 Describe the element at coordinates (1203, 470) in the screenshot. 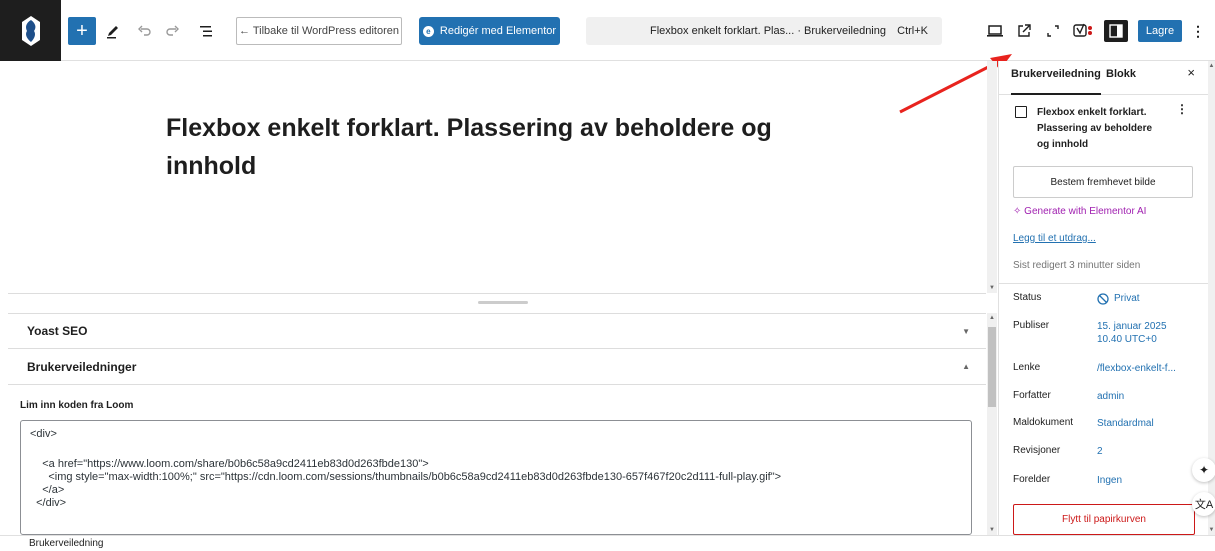

I see `ai-sparkle-icon: ✦` at that location.